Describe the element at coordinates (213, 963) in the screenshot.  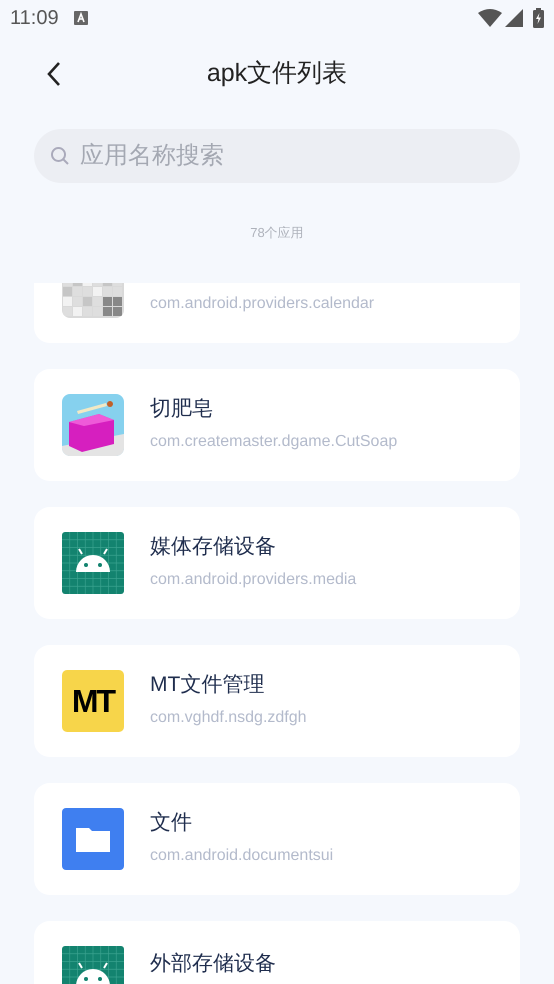
I see `app-name: 外部存储设备` at that location.